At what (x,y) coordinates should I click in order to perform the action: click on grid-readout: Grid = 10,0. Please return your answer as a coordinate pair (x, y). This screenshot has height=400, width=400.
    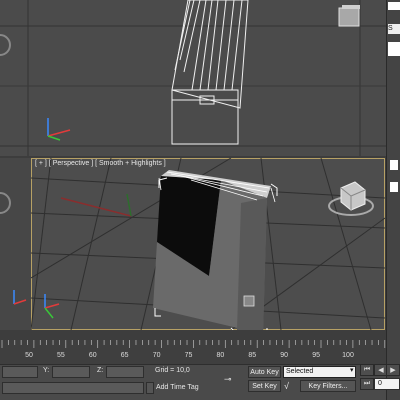
    Looking at the image, I should click on (172, 370).